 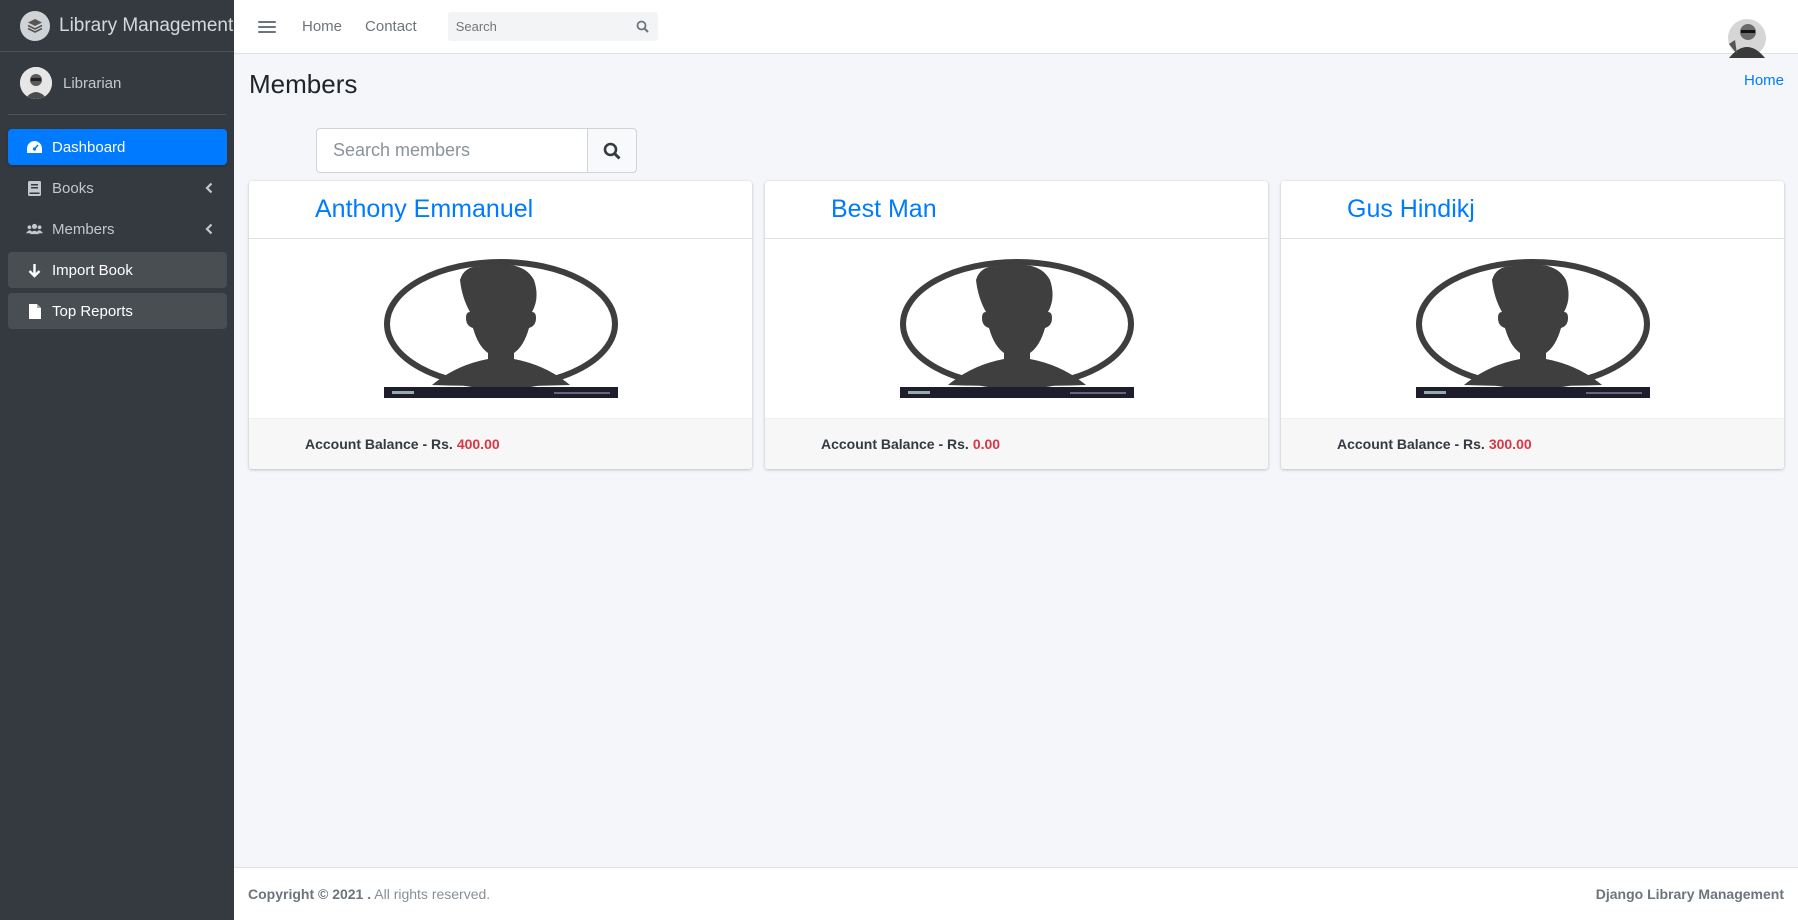 I want to click on file-icon, so click(x=34, y=311).